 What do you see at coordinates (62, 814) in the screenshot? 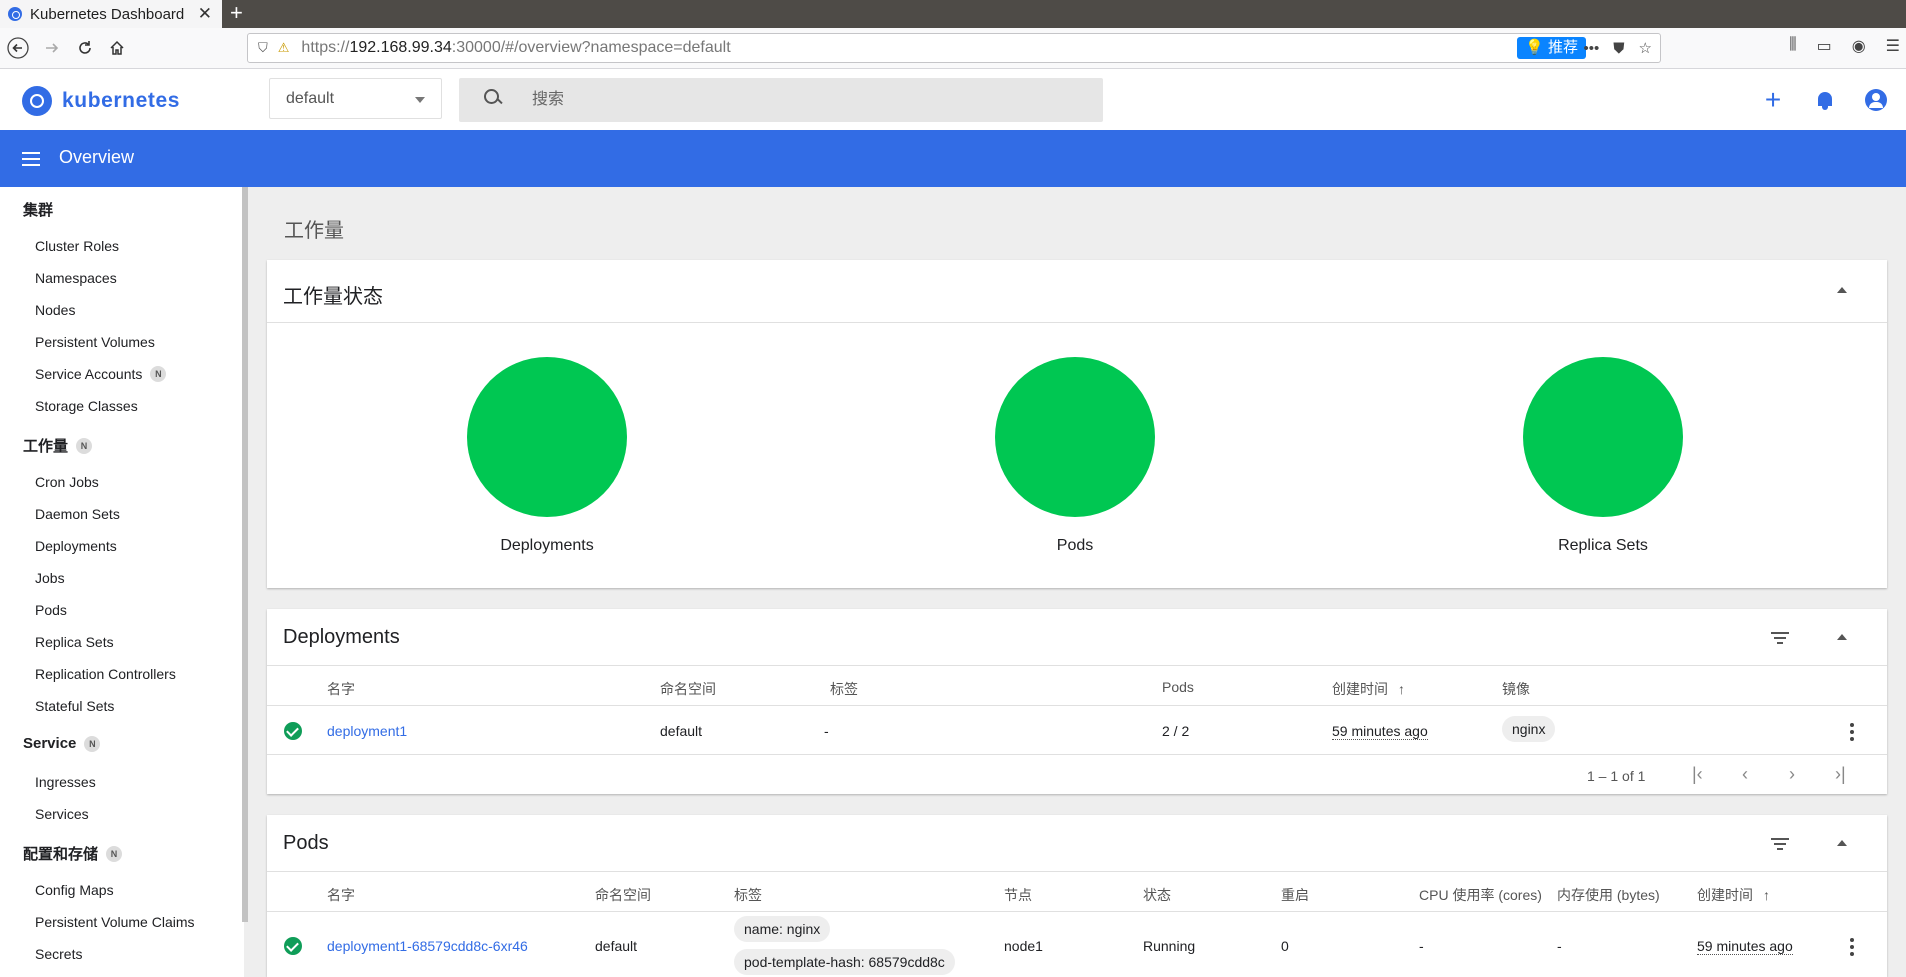
I see `sidebar-item-services: Services` at bounding box center [62, 814].